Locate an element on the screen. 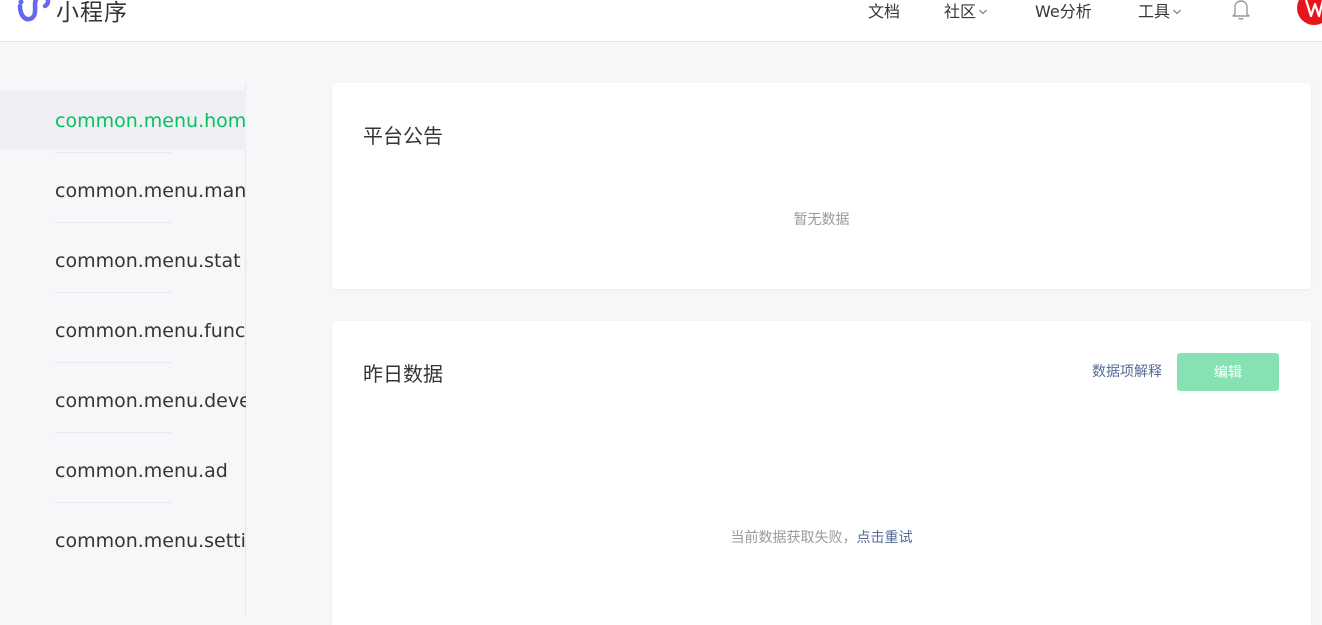 Image resolution: width=1322 pixels, height=625 pixels. sidebar-item-label: common.menu.setting is located at coordinates (150, 541).